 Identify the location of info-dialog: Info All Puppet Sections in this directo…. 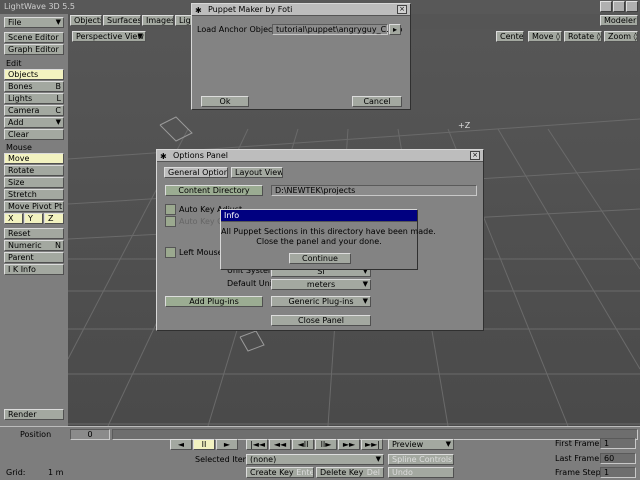
(328, 239).